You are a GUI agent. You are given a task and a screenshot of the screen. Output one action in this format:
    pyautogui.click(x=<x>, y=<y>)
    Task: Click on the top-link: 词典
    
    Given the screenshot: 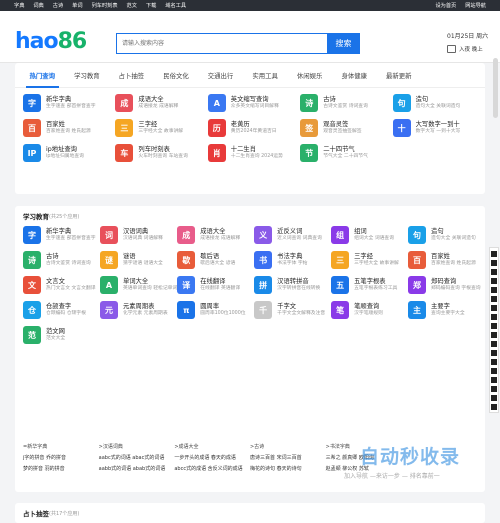 What is the action you would take?
    pyautogui.click(x=38, y=5)
    